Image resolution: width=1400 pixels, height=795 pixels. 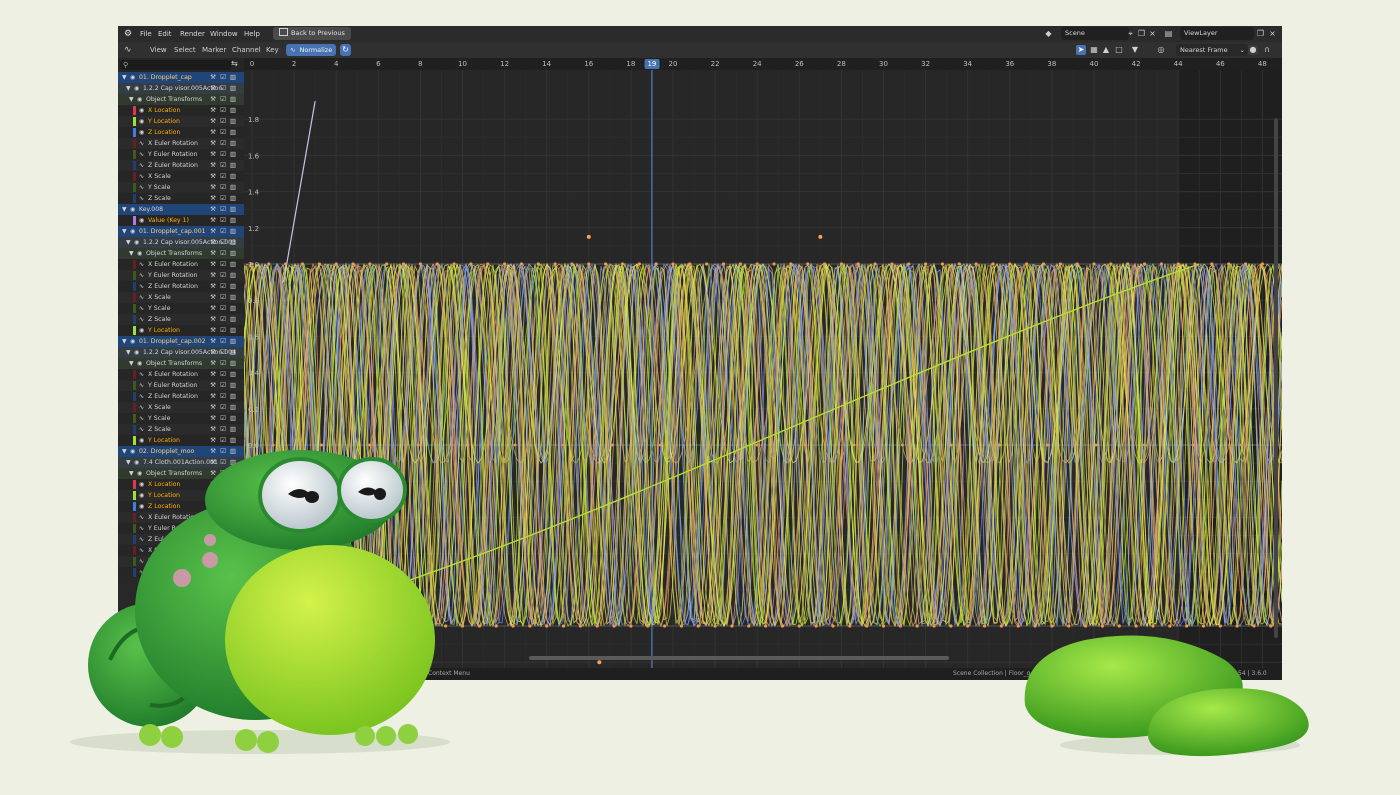 What do you see at coordinates (181, 231) in the screenshot?
I see `channel-row: ▼ ◉ 01. Dropplet_cap.001 ⚒ ☑ ▥` at bounding box center [181, 231].